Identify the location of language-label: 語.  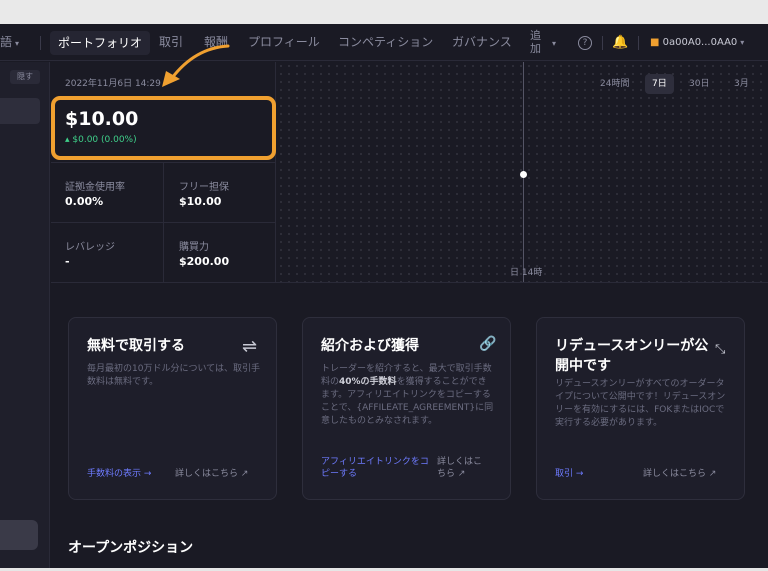
(6, 42).